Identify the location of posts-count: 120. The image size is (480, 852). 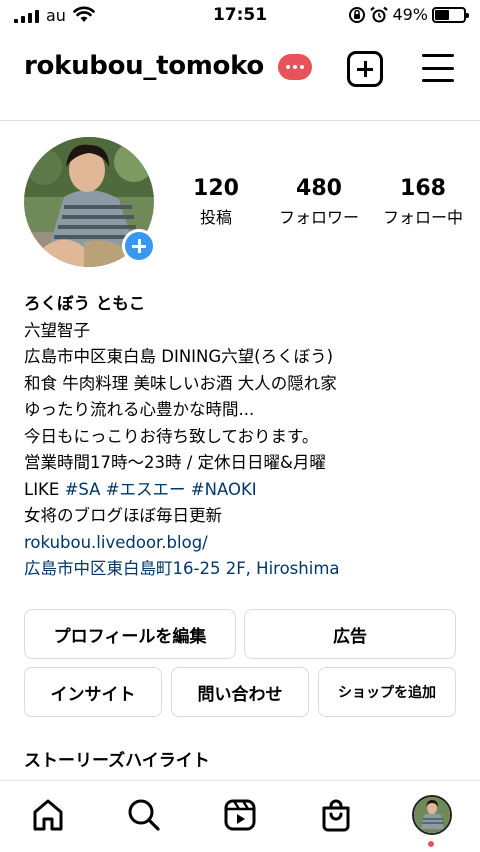
(216, 188).